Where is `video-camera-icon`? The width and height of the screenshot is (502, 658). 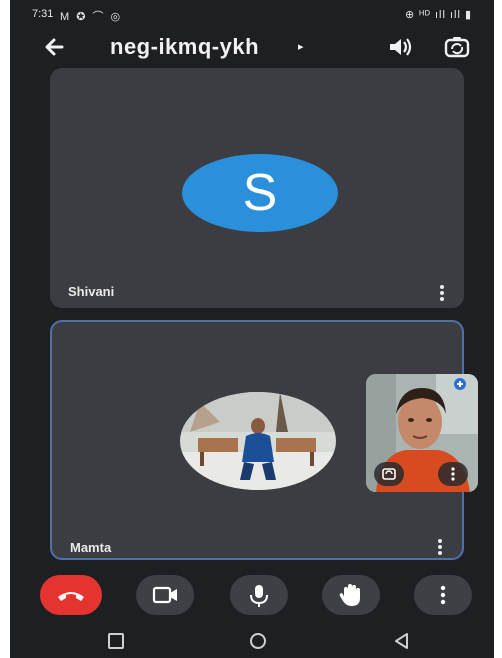 video-camera-icon is located at coordinates (164, 595).